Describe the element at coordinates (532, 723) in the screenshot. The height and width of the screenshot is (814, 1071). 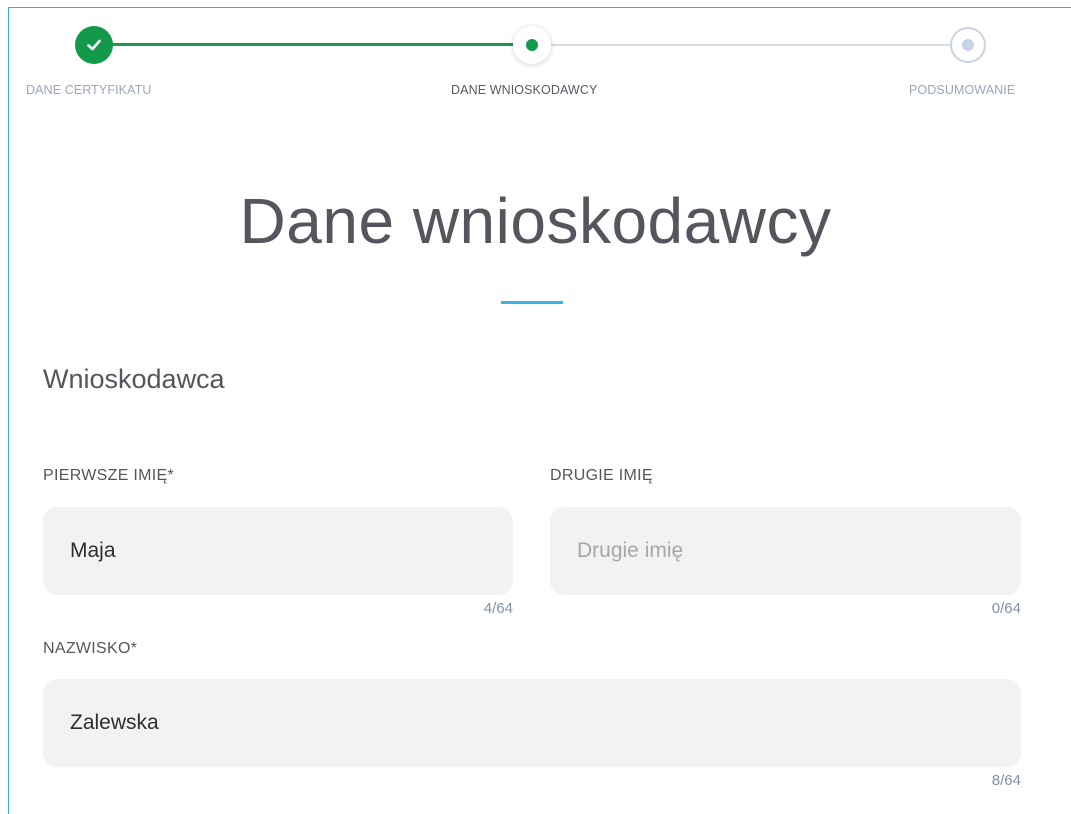
I see `surname-input` at that location.